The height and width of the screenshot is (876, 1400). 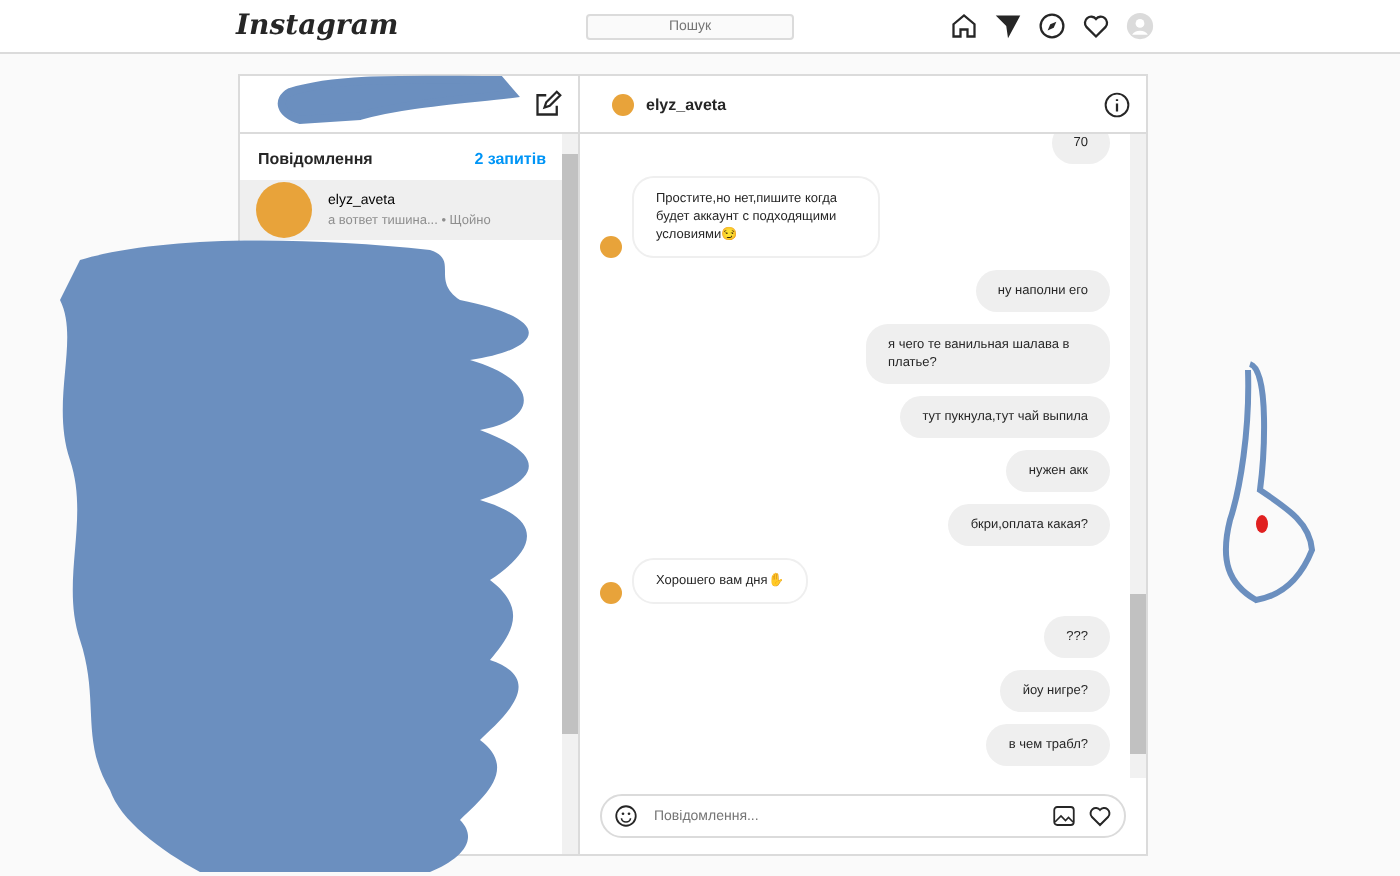 What do you see at coordinates (411, 26) in the screenshot?
I see `logo: Instagram` at bounding box center [411, 26].